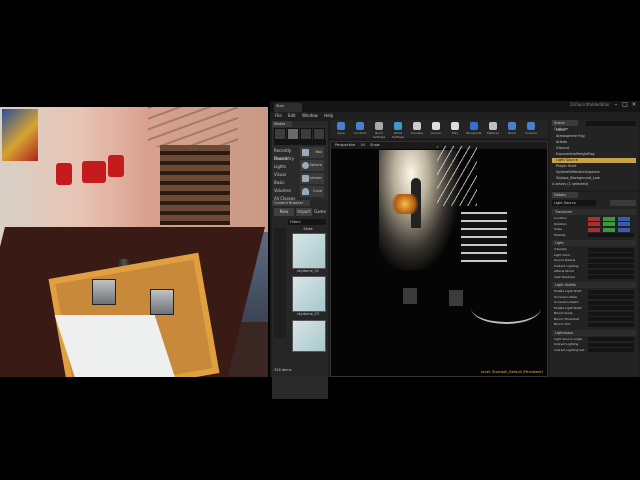 This screenshot has width=640, height=480. I want to click on outliner-row: Light Source, so click(594, 160).